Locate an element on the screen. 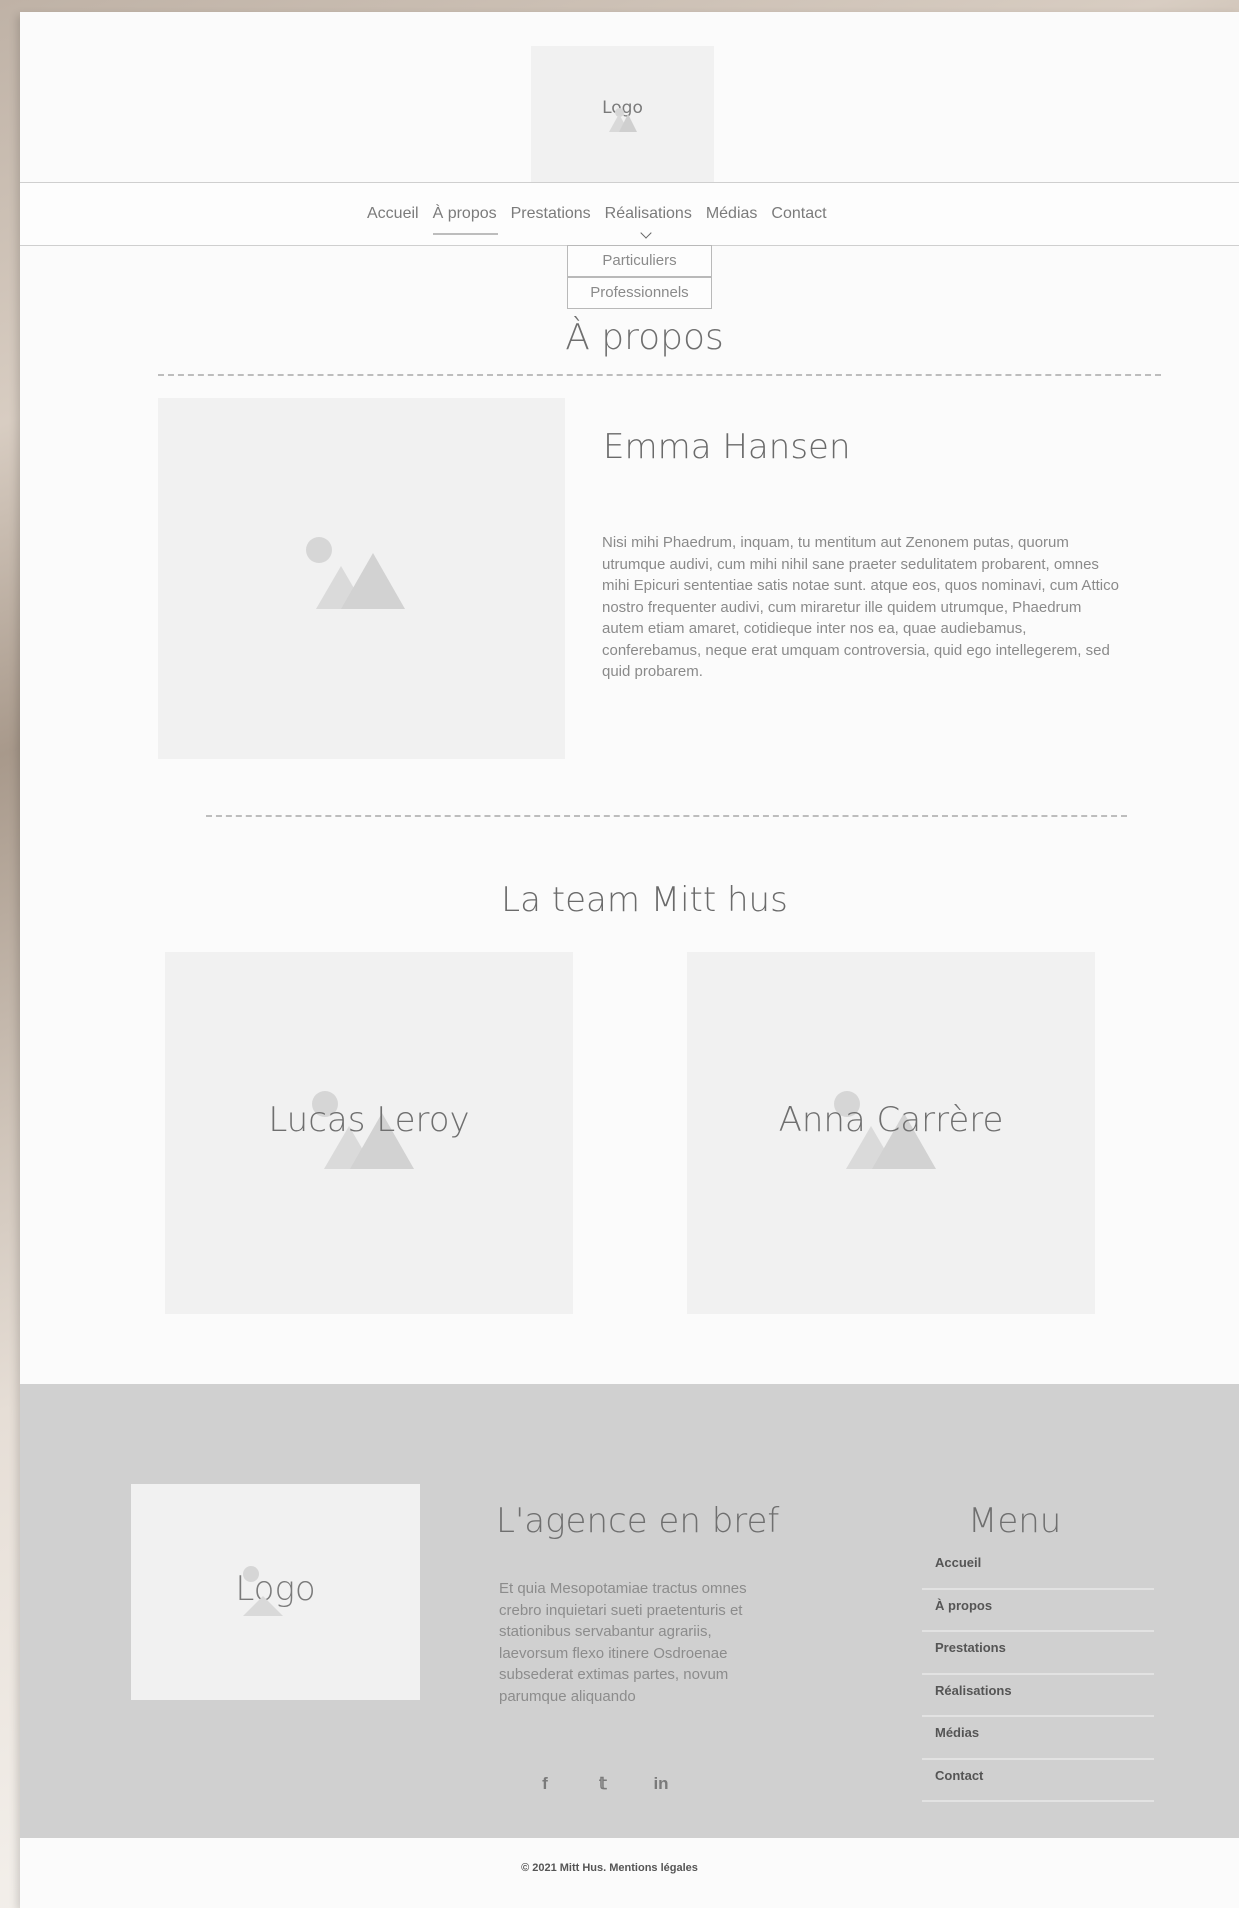  dropdown-item-particuliers: Particuliers is located at coordinates (639, 261).